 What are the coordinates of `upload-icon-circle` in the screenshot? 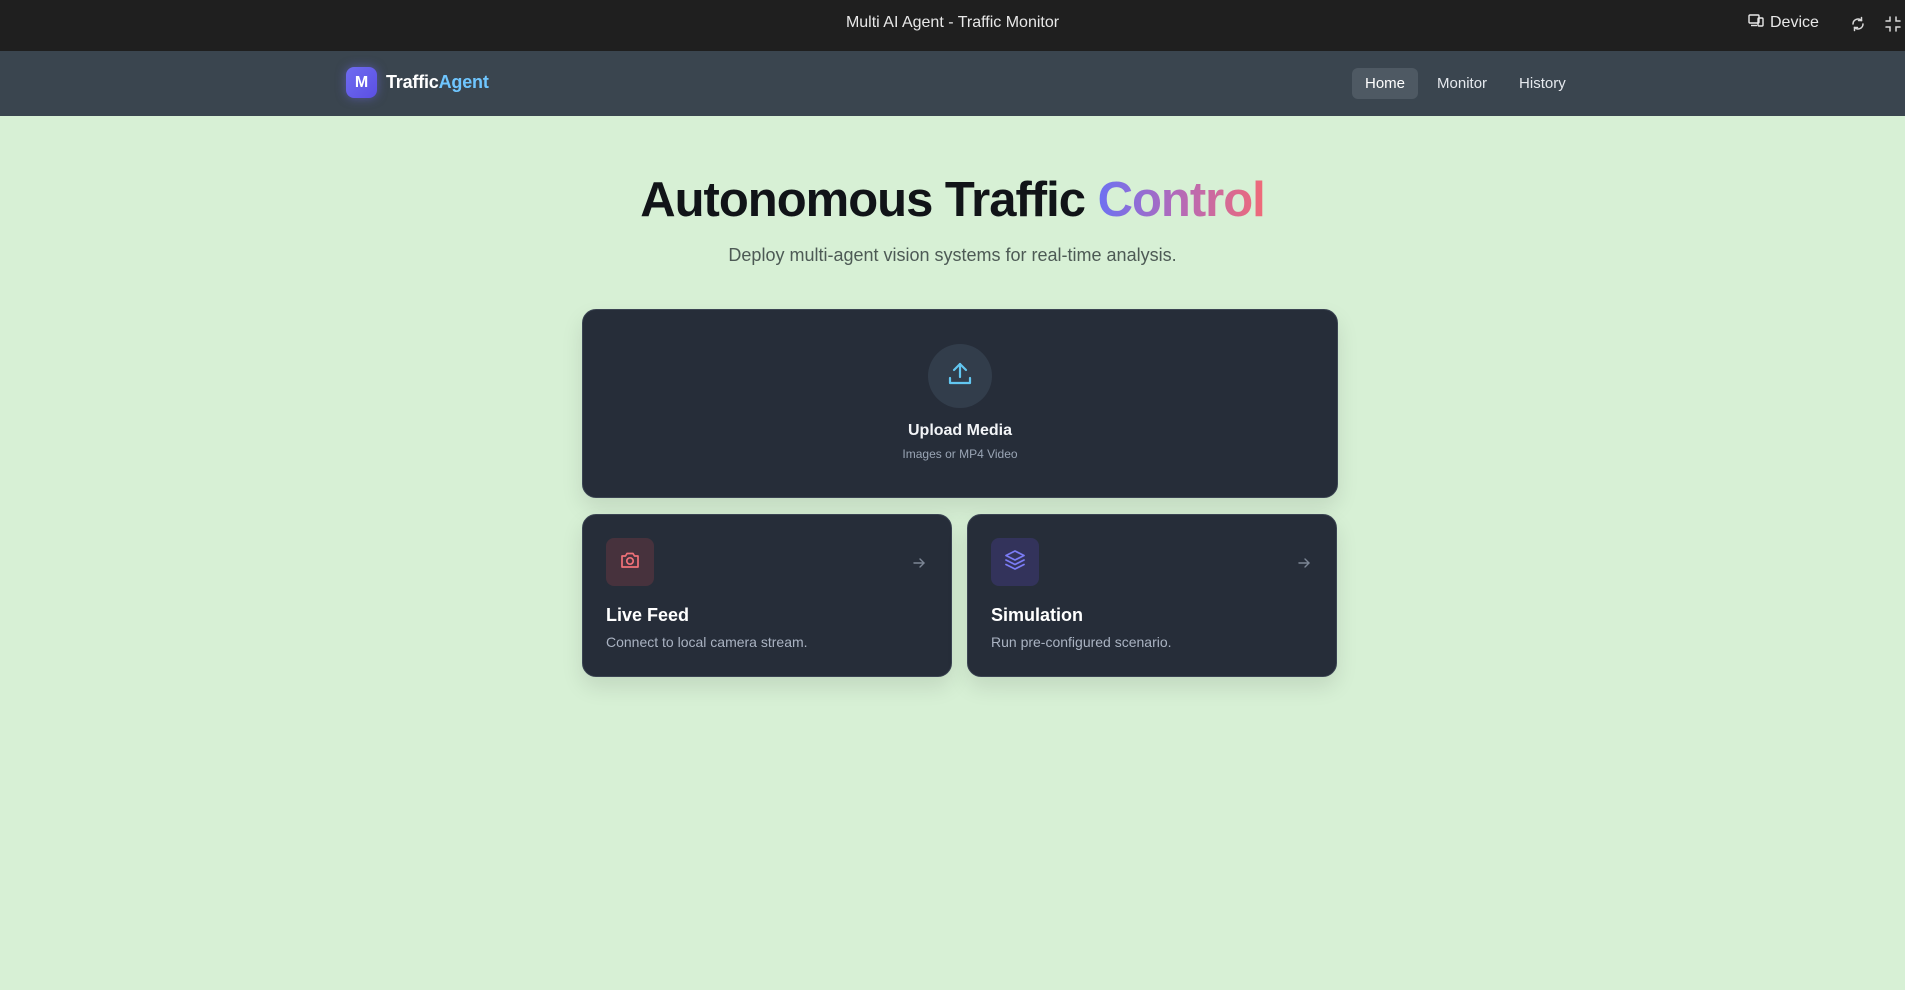 It's located at (960, 376).